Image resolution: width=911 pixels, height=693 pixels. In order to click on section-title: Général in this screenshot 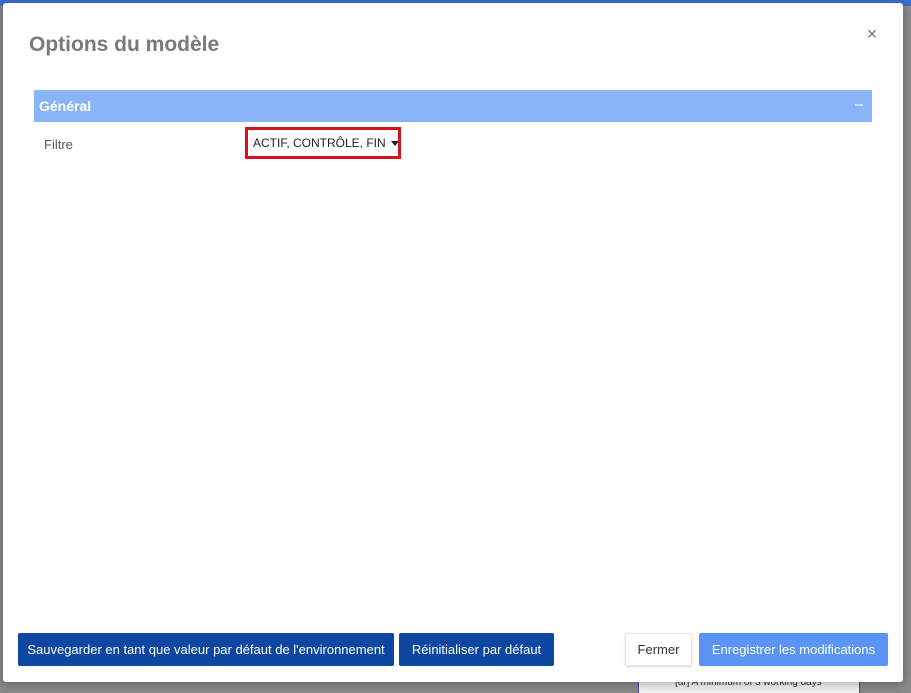, I will do `click(65, 106)`.